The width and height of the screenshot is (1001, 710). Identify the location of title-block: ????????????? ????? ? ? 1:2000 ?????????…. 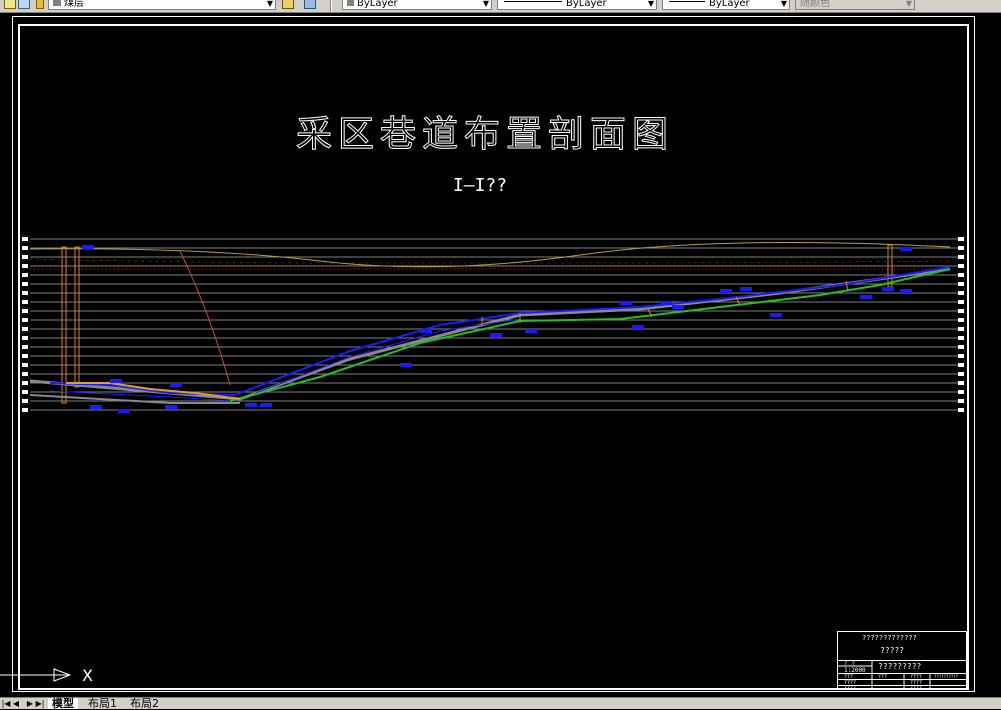
(902, 661).